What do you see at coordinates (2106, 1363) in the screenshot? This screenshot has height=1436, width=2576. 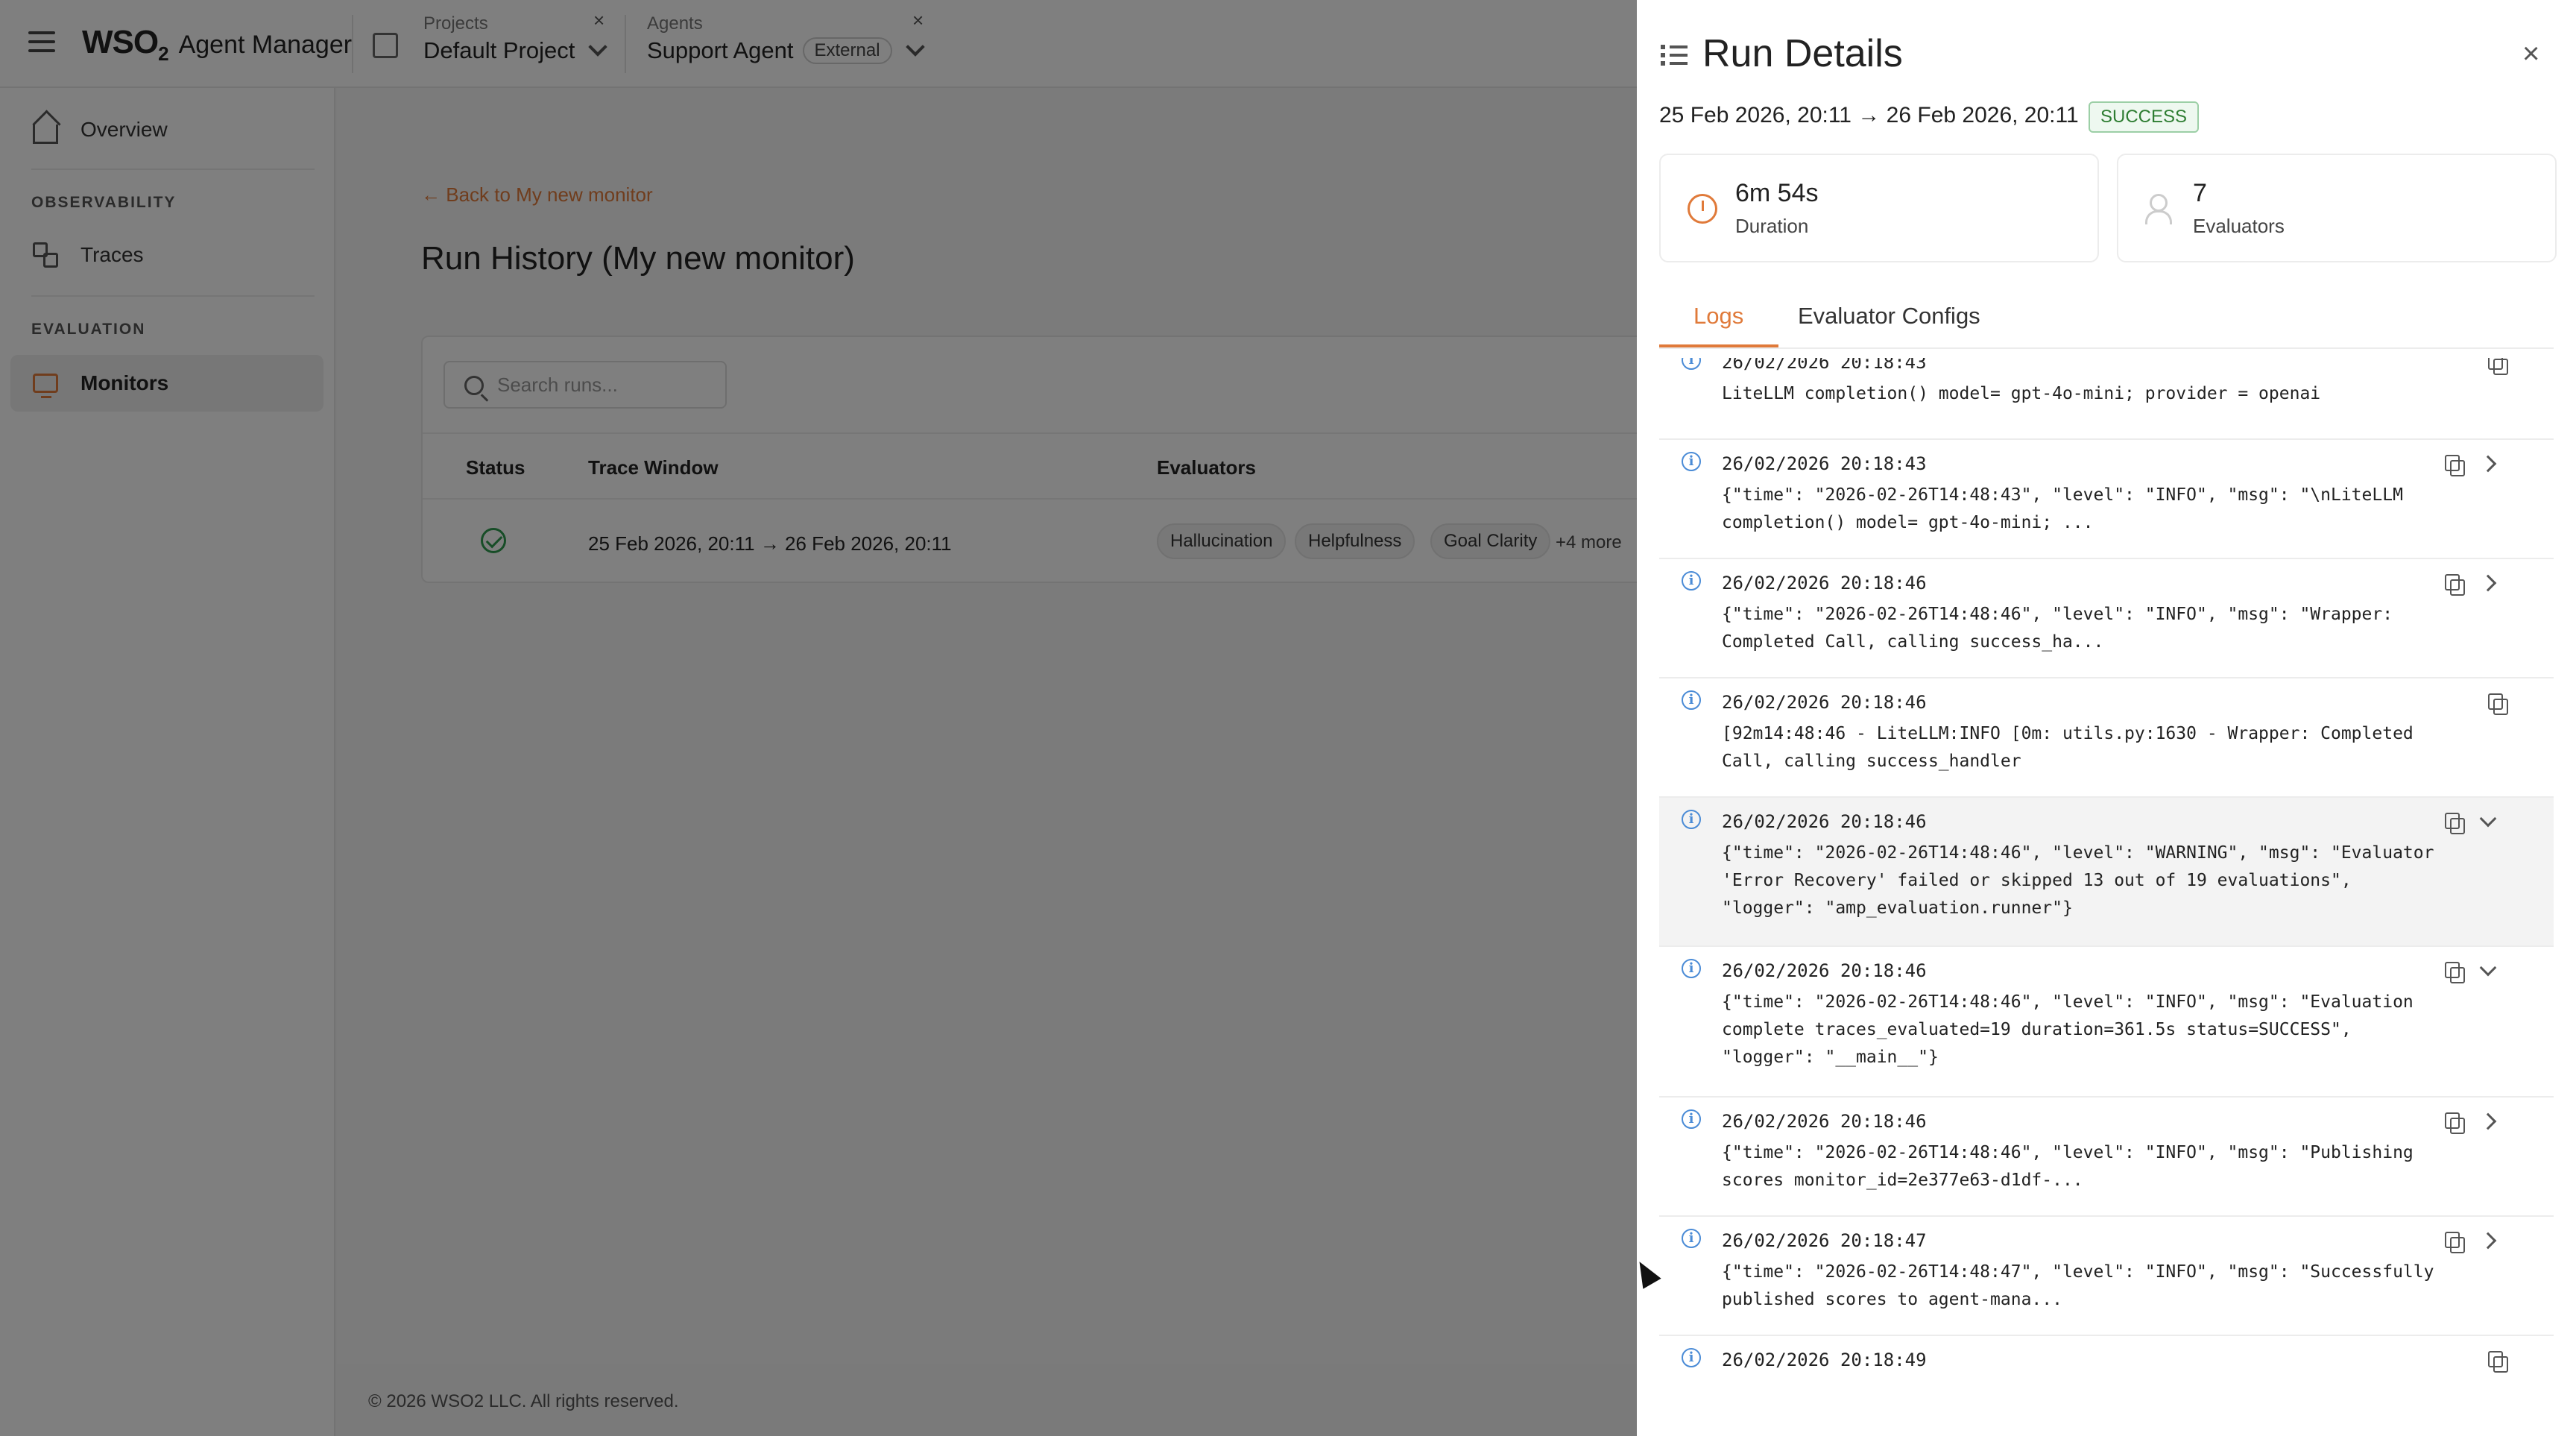 I see `log-entry: i 26/02/2026 20:18:49` at bounding box center [2106, 1363].